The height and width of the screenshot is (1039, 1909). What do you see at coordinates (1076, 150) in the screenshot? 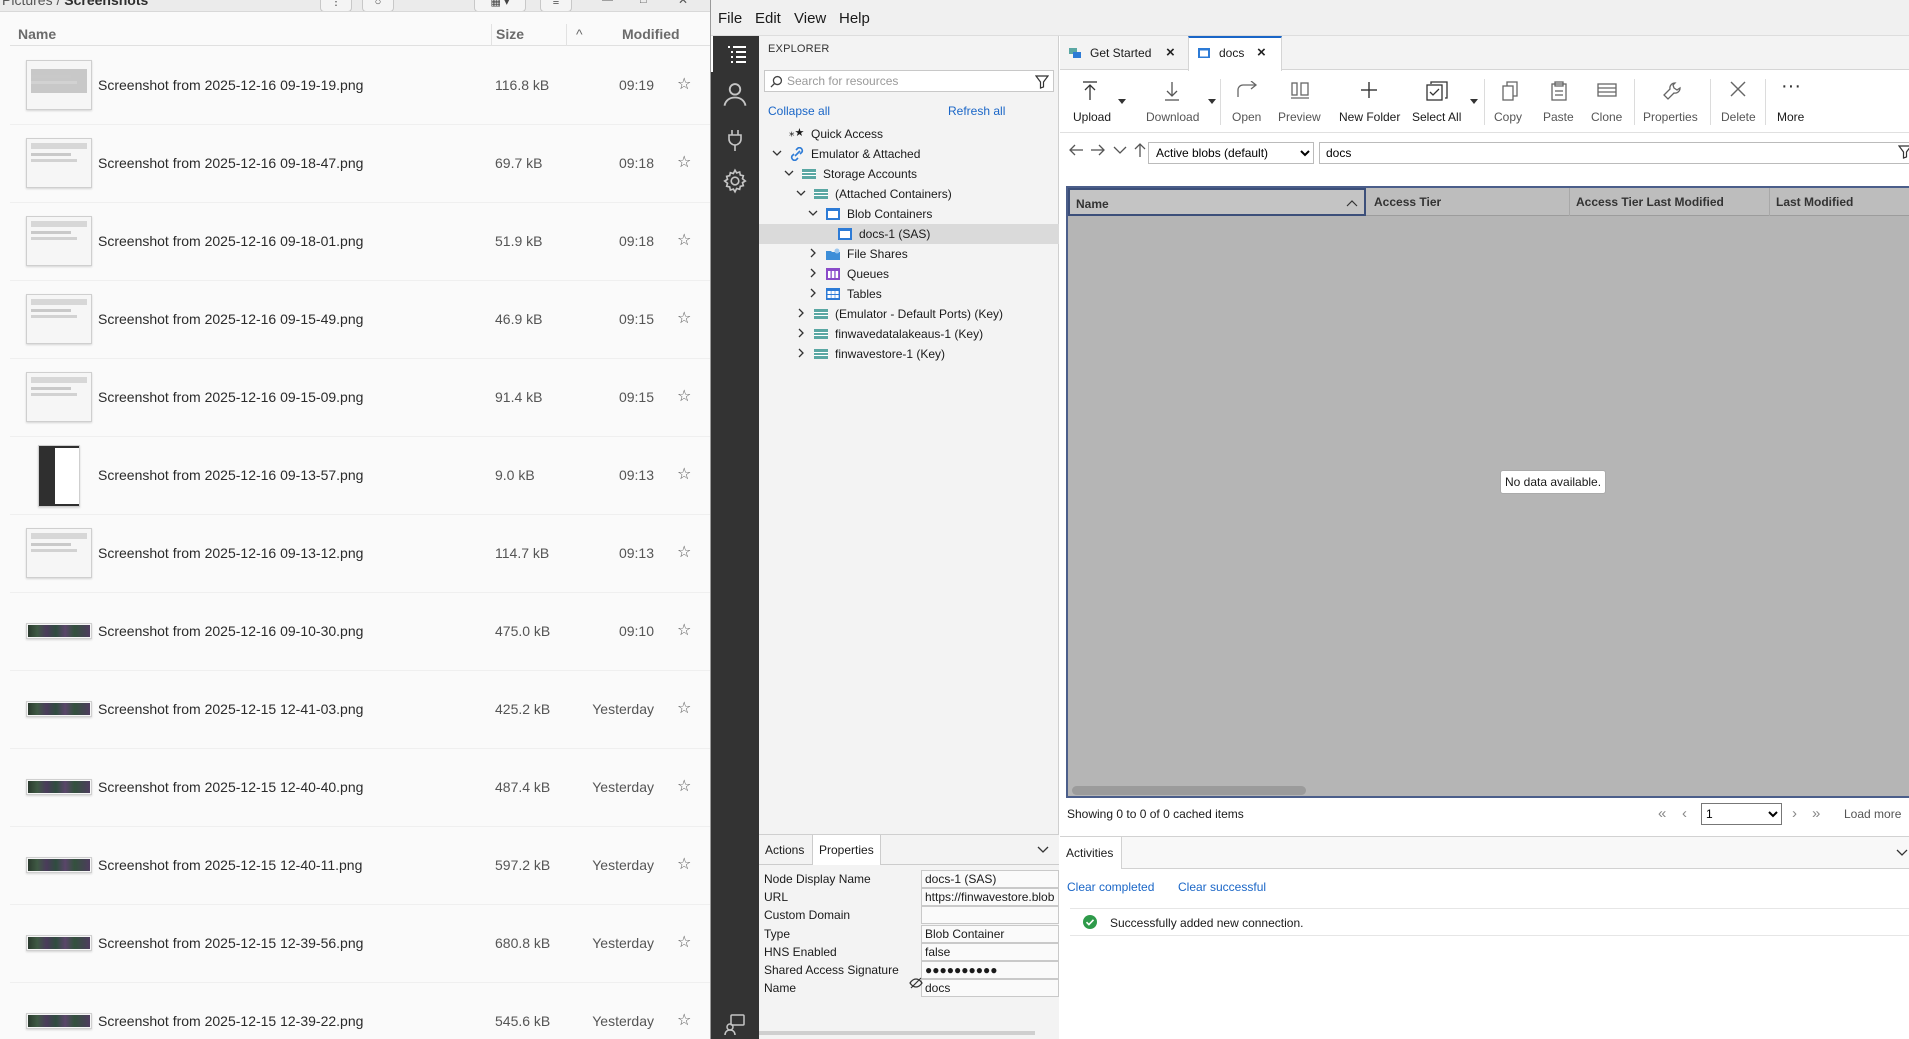
I see `back-arrow-icon` at bounding box center [1076, 150].